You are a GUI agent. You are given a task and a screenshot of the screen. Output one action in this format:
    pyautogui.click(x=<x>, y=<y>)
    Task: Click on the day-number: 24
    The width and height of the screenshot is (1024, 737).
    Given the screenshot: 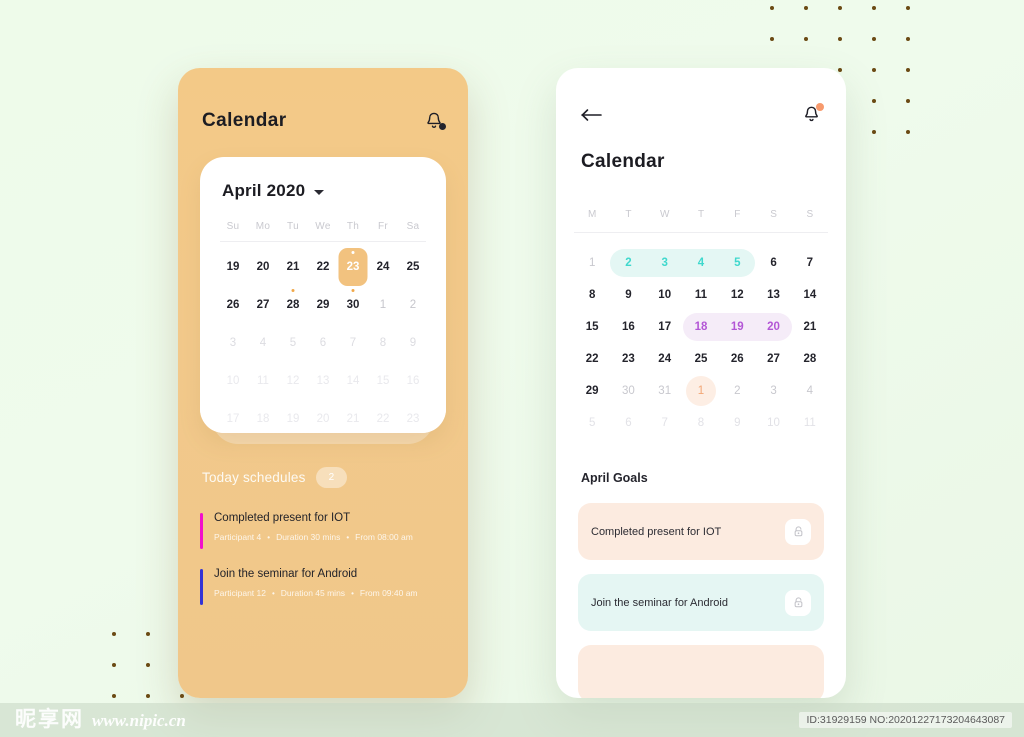 What is the action you would take?
    pyautogui.click(x=383, y=267)
    